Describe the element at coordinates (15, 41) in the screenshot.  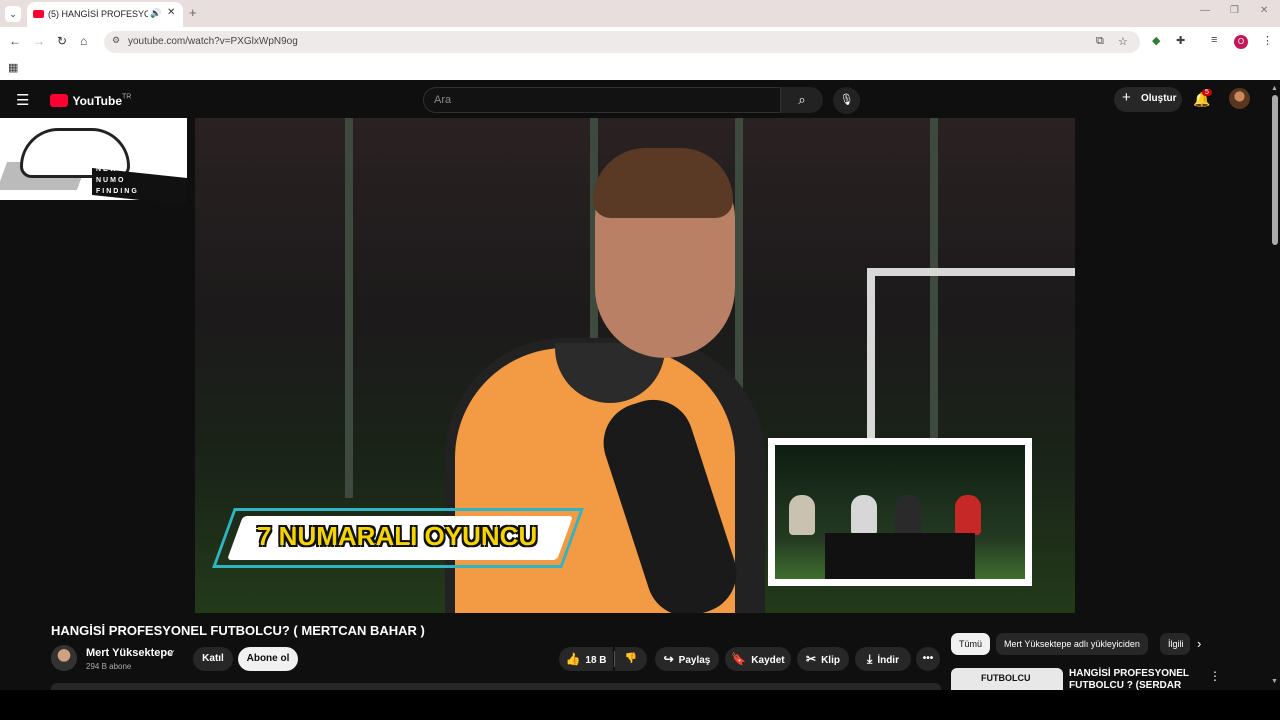
I see `back-icon: ←` at that location.